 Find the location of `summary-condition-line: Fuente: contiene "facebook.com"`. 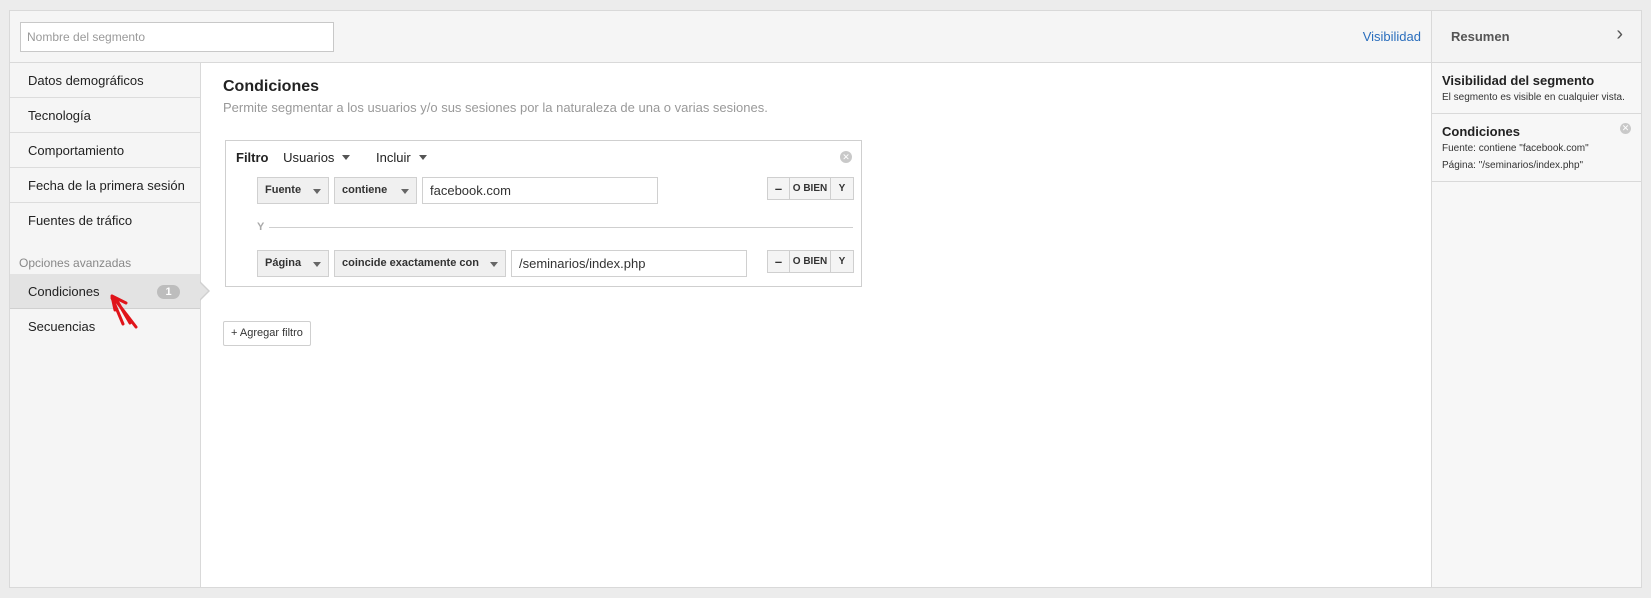

summary-condition-line: Fuente: contiene "facebook.com" is located at coordinates (1515, 148).